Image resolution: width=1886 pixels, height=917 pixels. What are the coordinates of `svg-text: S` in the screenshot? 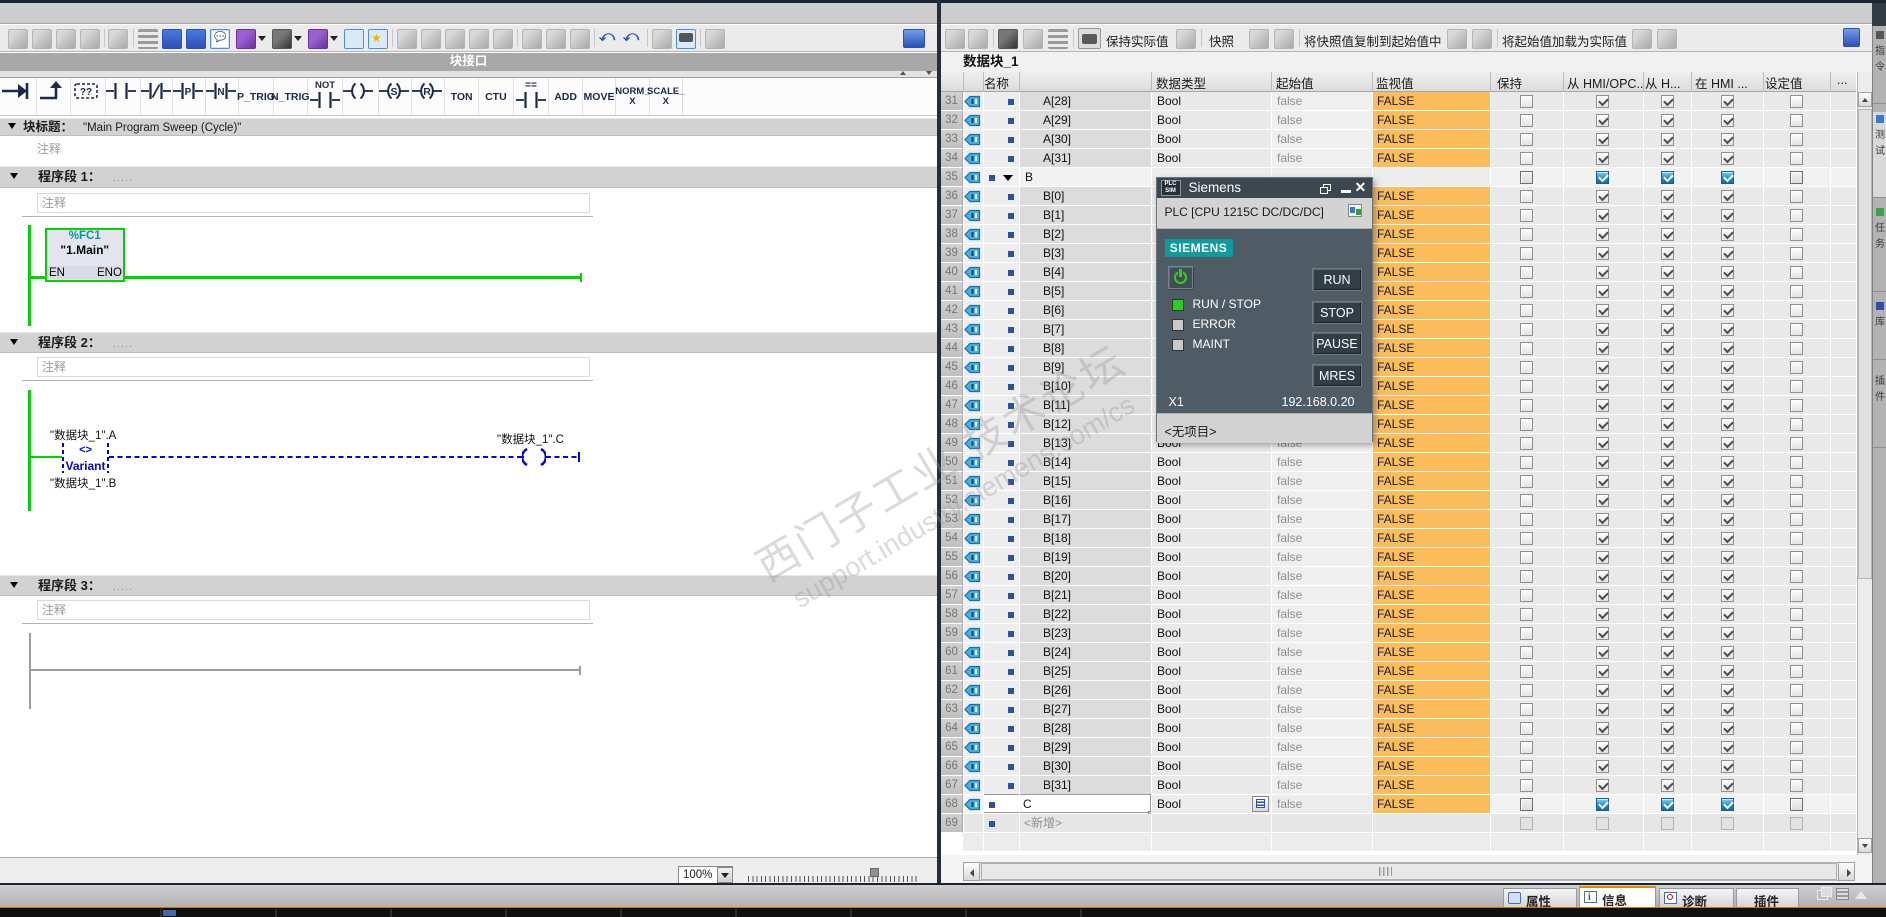 It's located at (393, 92).